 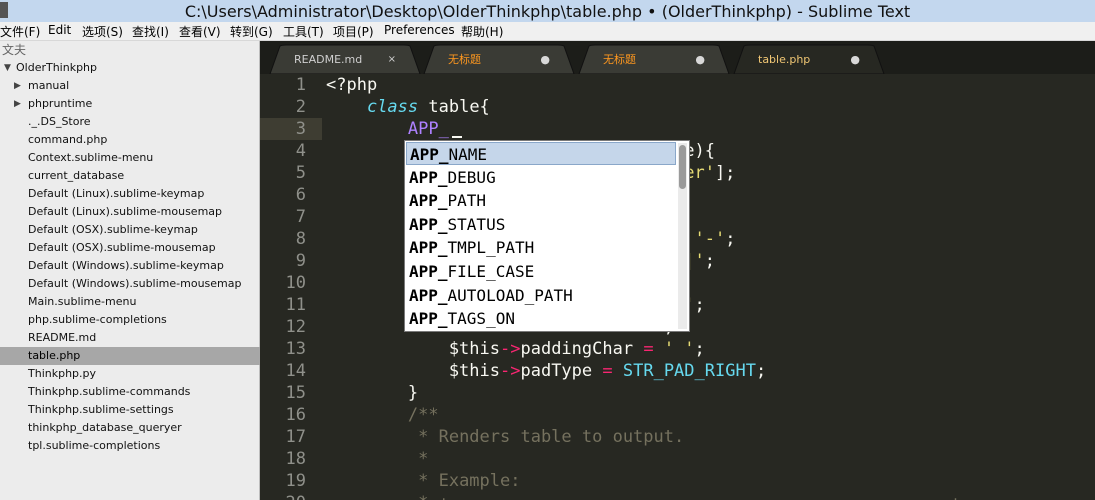 What do you see at coordinates (54, 355) in the screenshot?
I see `sidebar-item-label: table.php` at bounding box center [54, 355].